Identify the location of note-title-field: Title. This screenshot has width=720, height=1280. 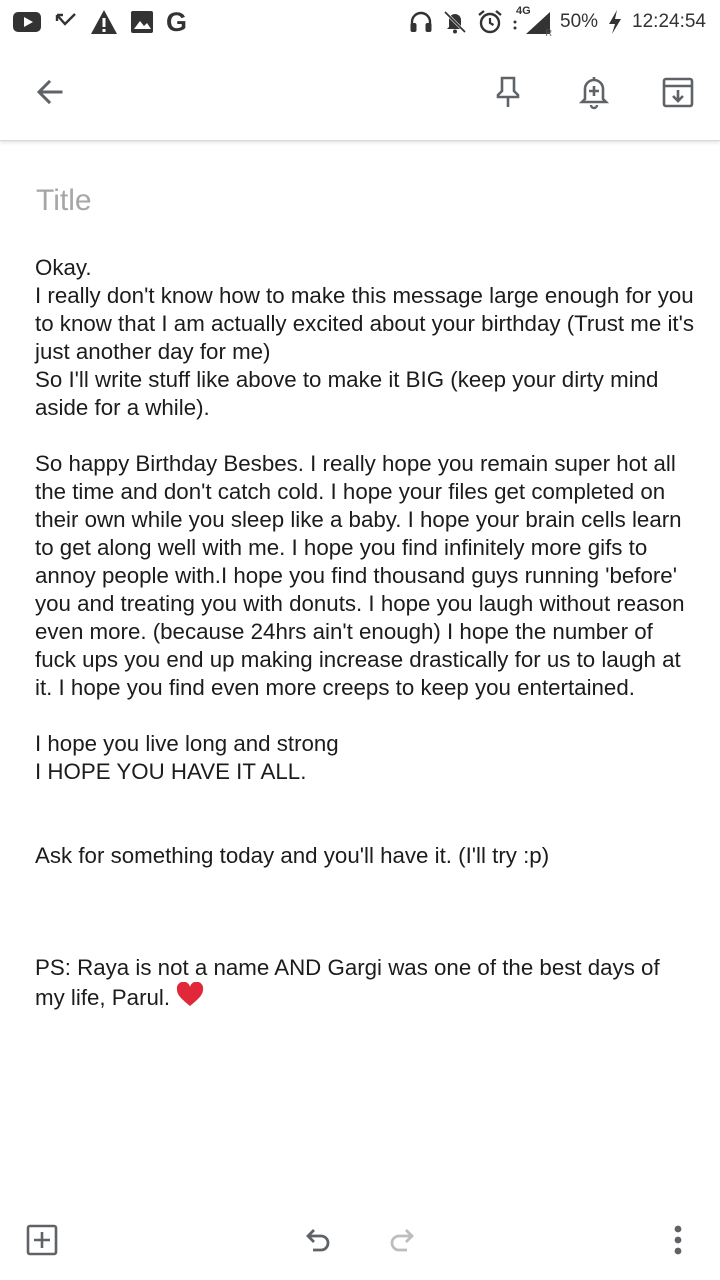
(356, 202).